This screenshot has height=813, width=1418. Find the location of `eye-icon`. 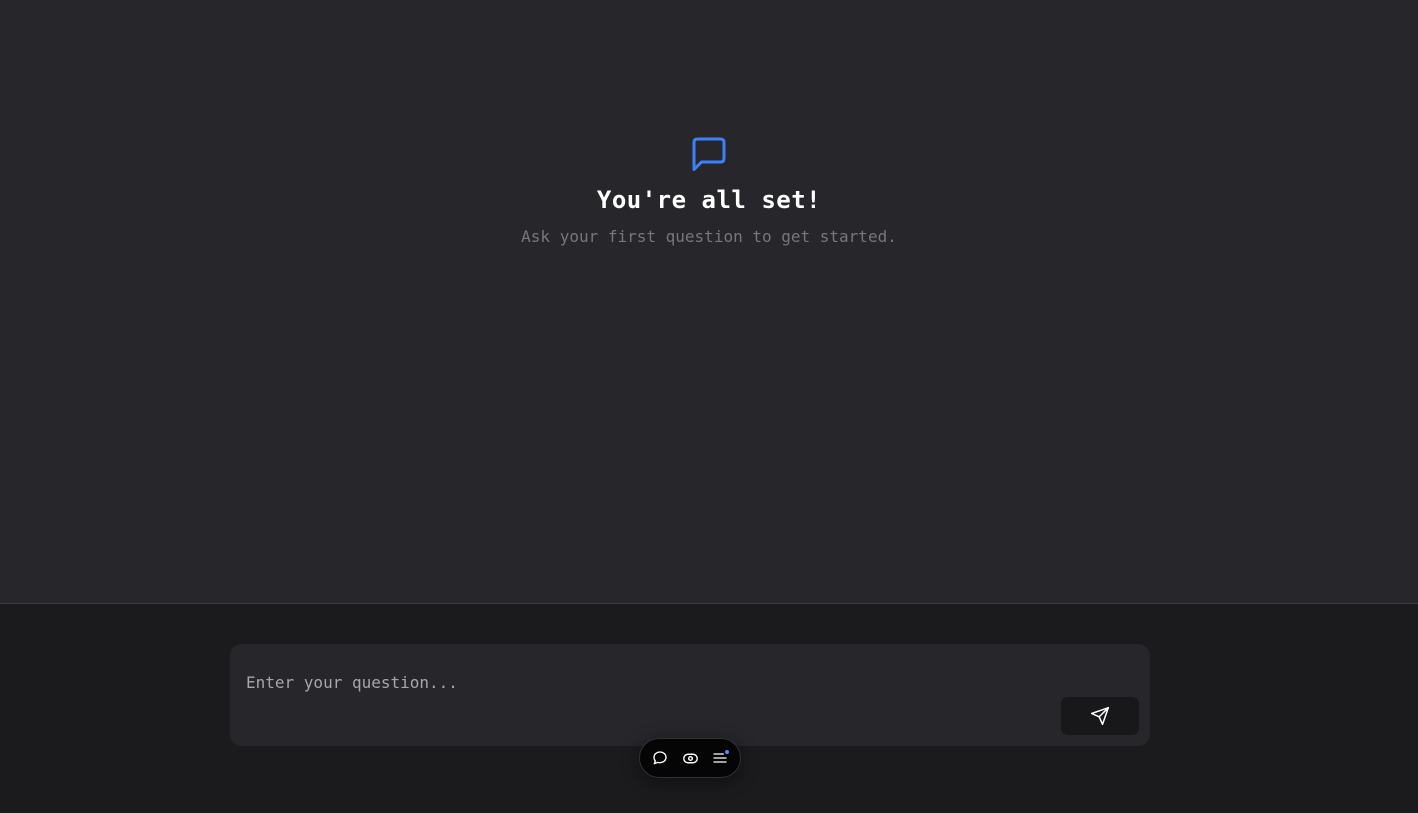

eye-icon is located at coordinates (690, 758).